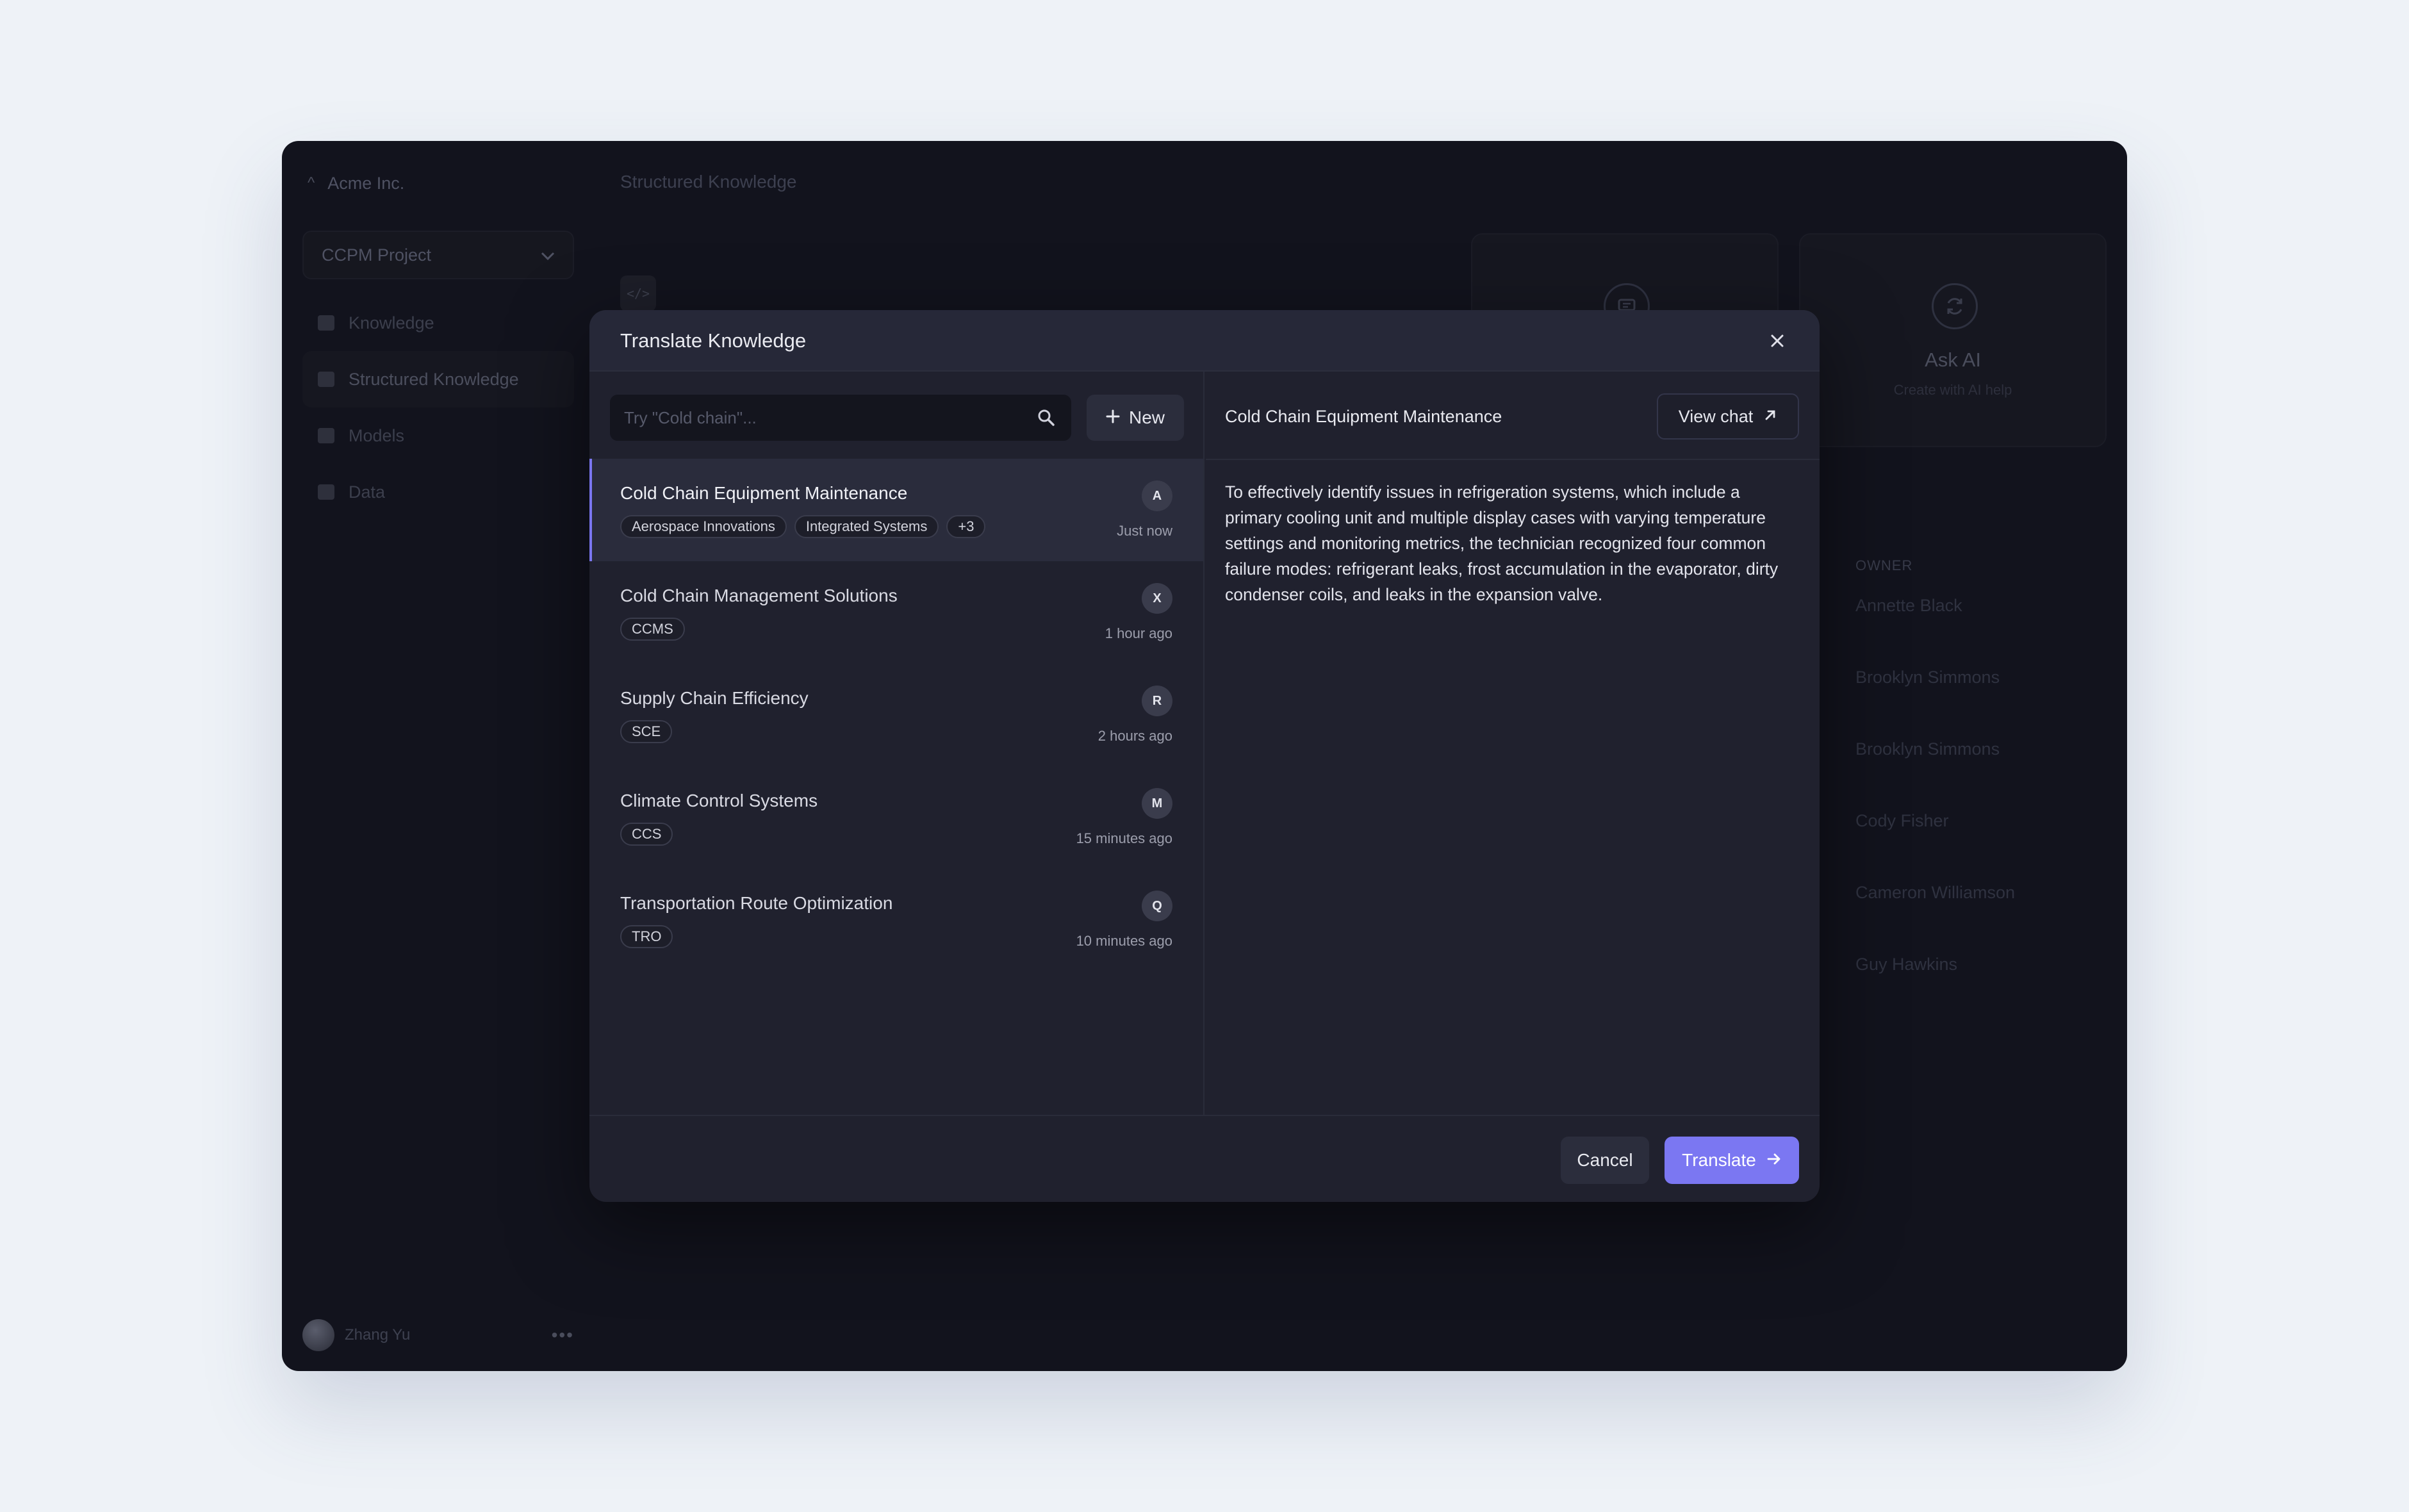 This screenshot has height=1512, width=2409. What do you see at coordinates (1205, 341) in the screenshot?
I see `modal-header: Translate Knowledge` at bounding box center [1205, 341].